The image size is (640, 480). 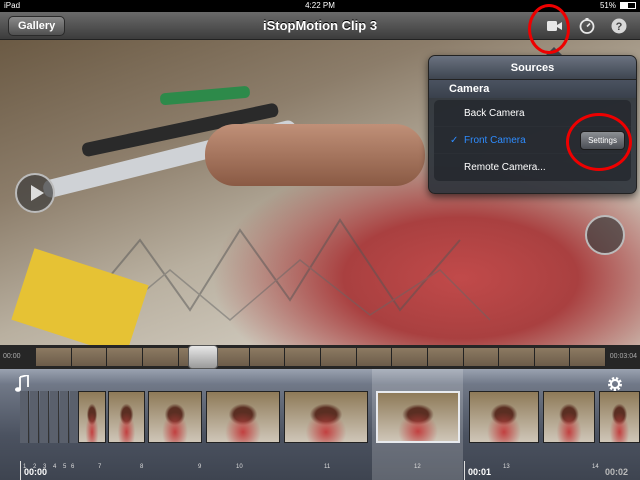 I want to click on status-right: 51%, so click(x=618, y=5).